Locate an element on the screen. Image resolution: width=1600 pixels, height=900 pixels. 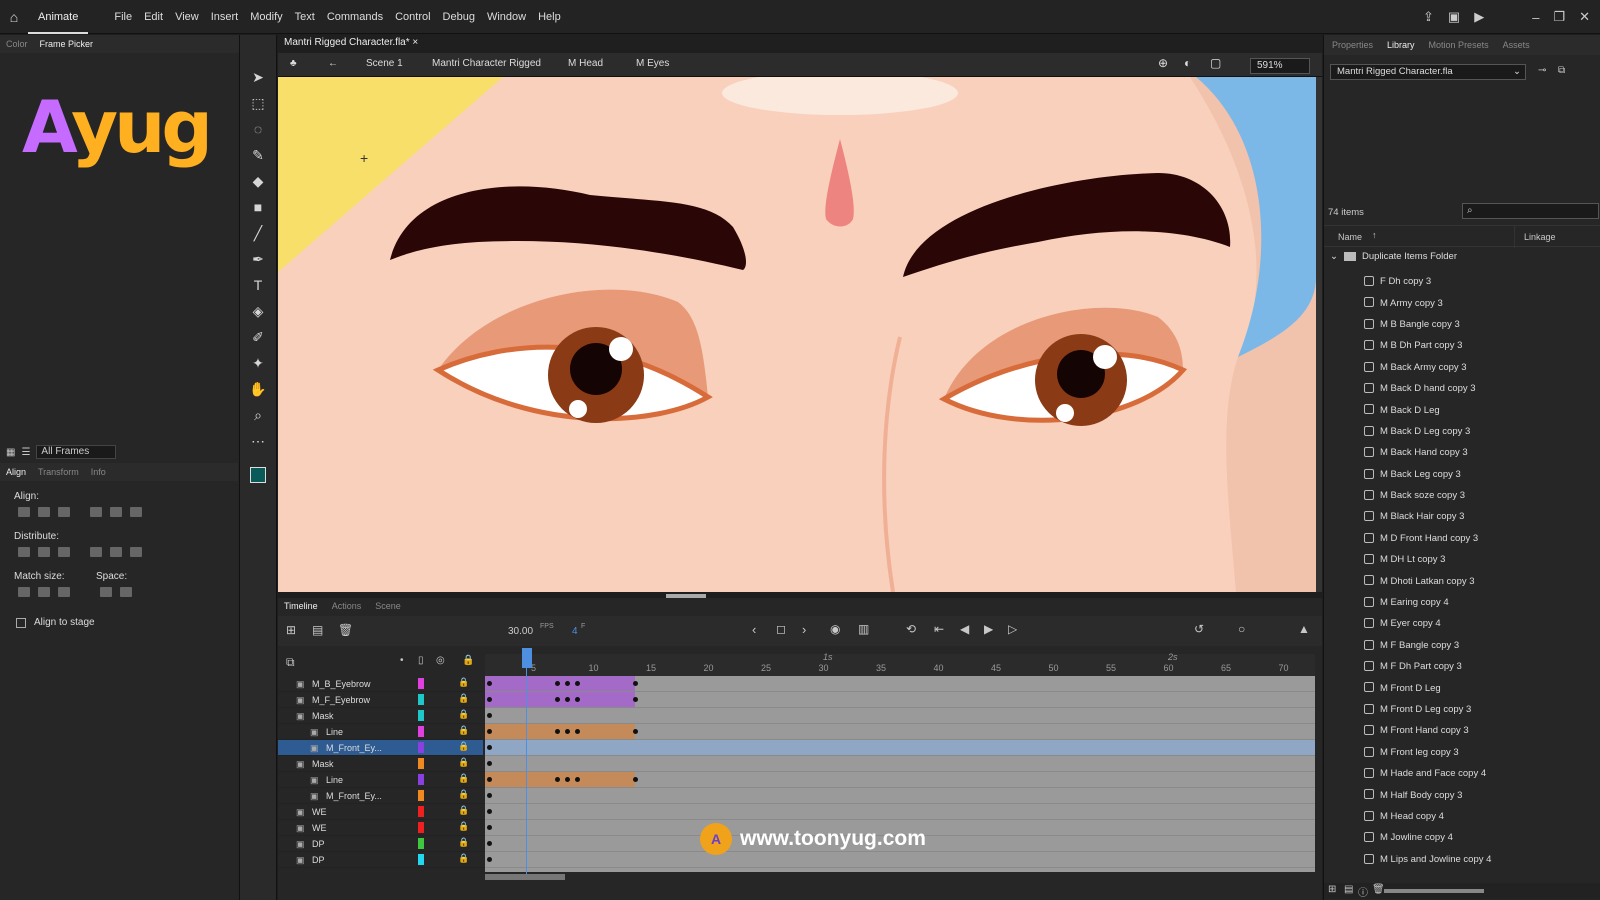
paint-bucket-icon: ◈ is located at coordinates (258, 311).